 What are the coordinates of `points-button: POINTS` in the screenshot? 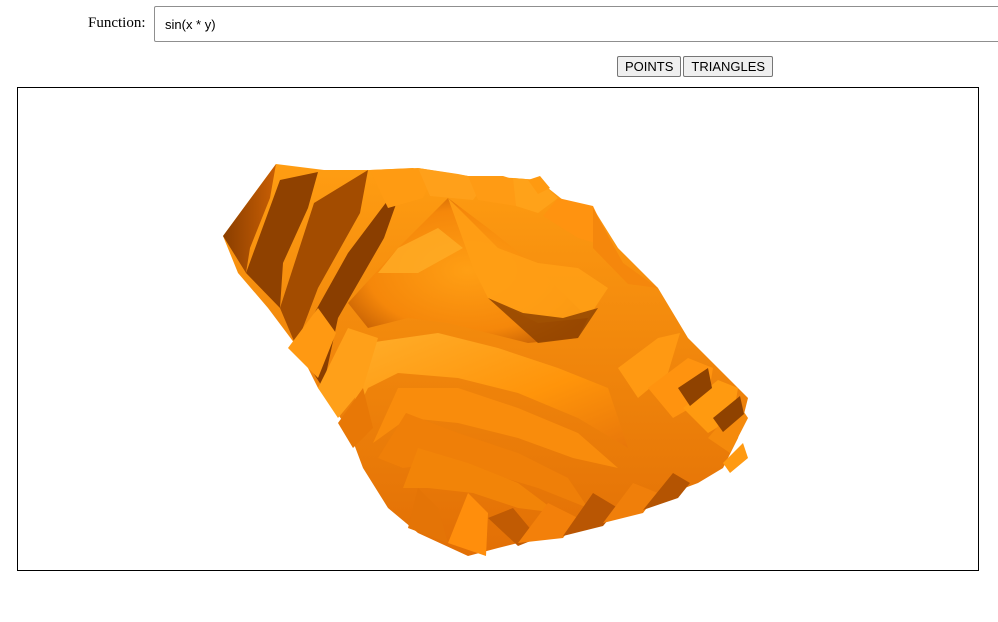 It's located at (649, 66).